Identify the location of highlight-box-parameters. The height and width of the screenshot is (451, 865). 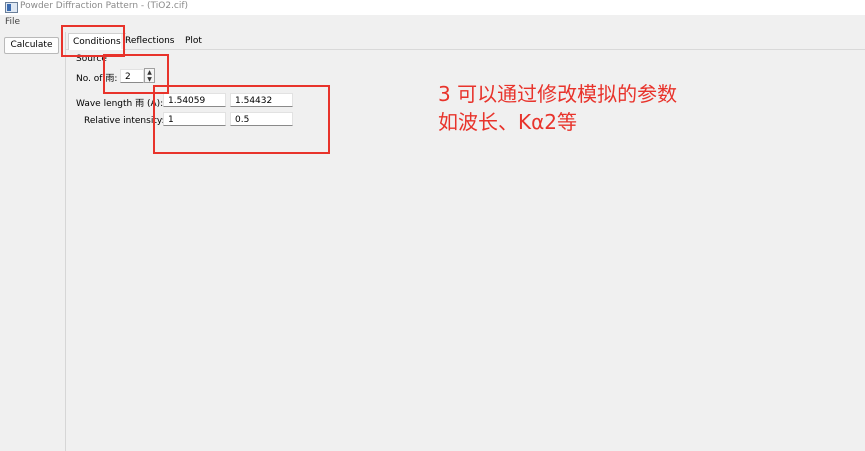
(241, 119).